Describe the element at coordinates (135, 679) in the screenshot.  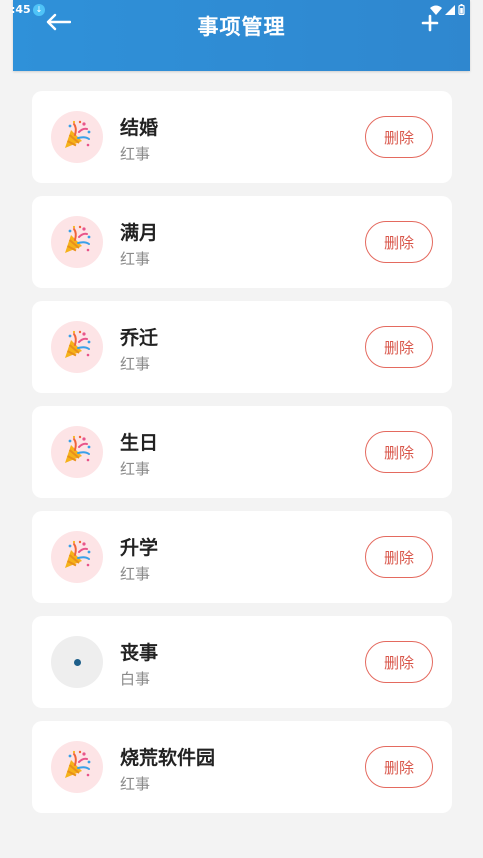
I see `event-type: 白事` at that location.